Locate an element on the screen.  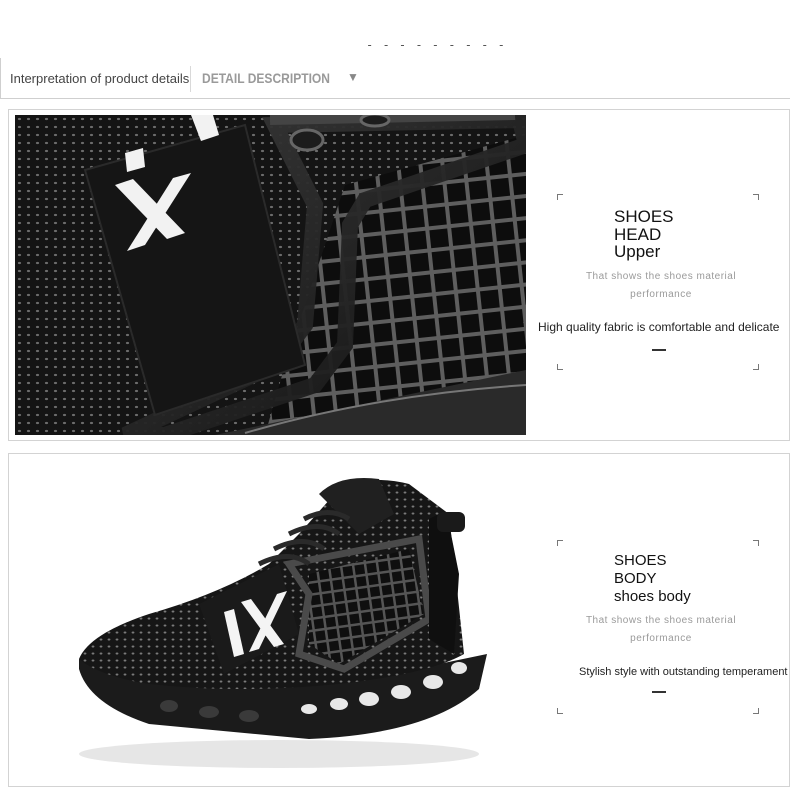
decorative-dashes: - - - - - - - - - is located at coordinates (436, 45).